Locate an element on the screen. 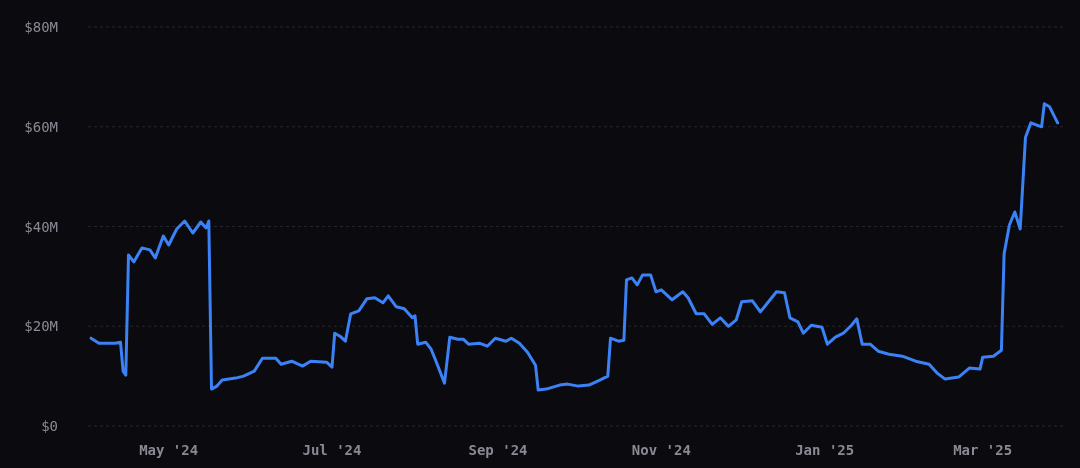  y-axis-label: $20M is located at coordinates (41, 326).